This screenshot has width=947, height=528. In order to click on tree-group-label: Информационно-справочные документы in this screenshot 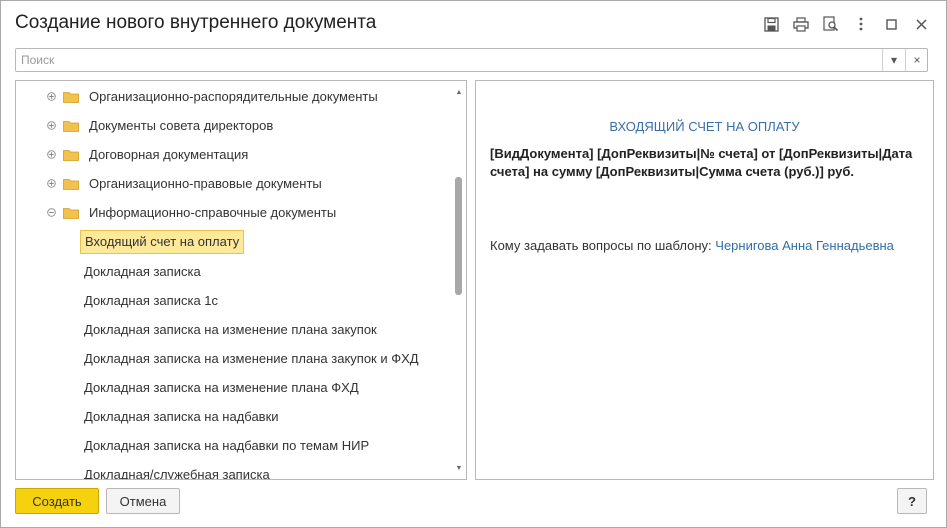, I will do `click(213, 212)`.